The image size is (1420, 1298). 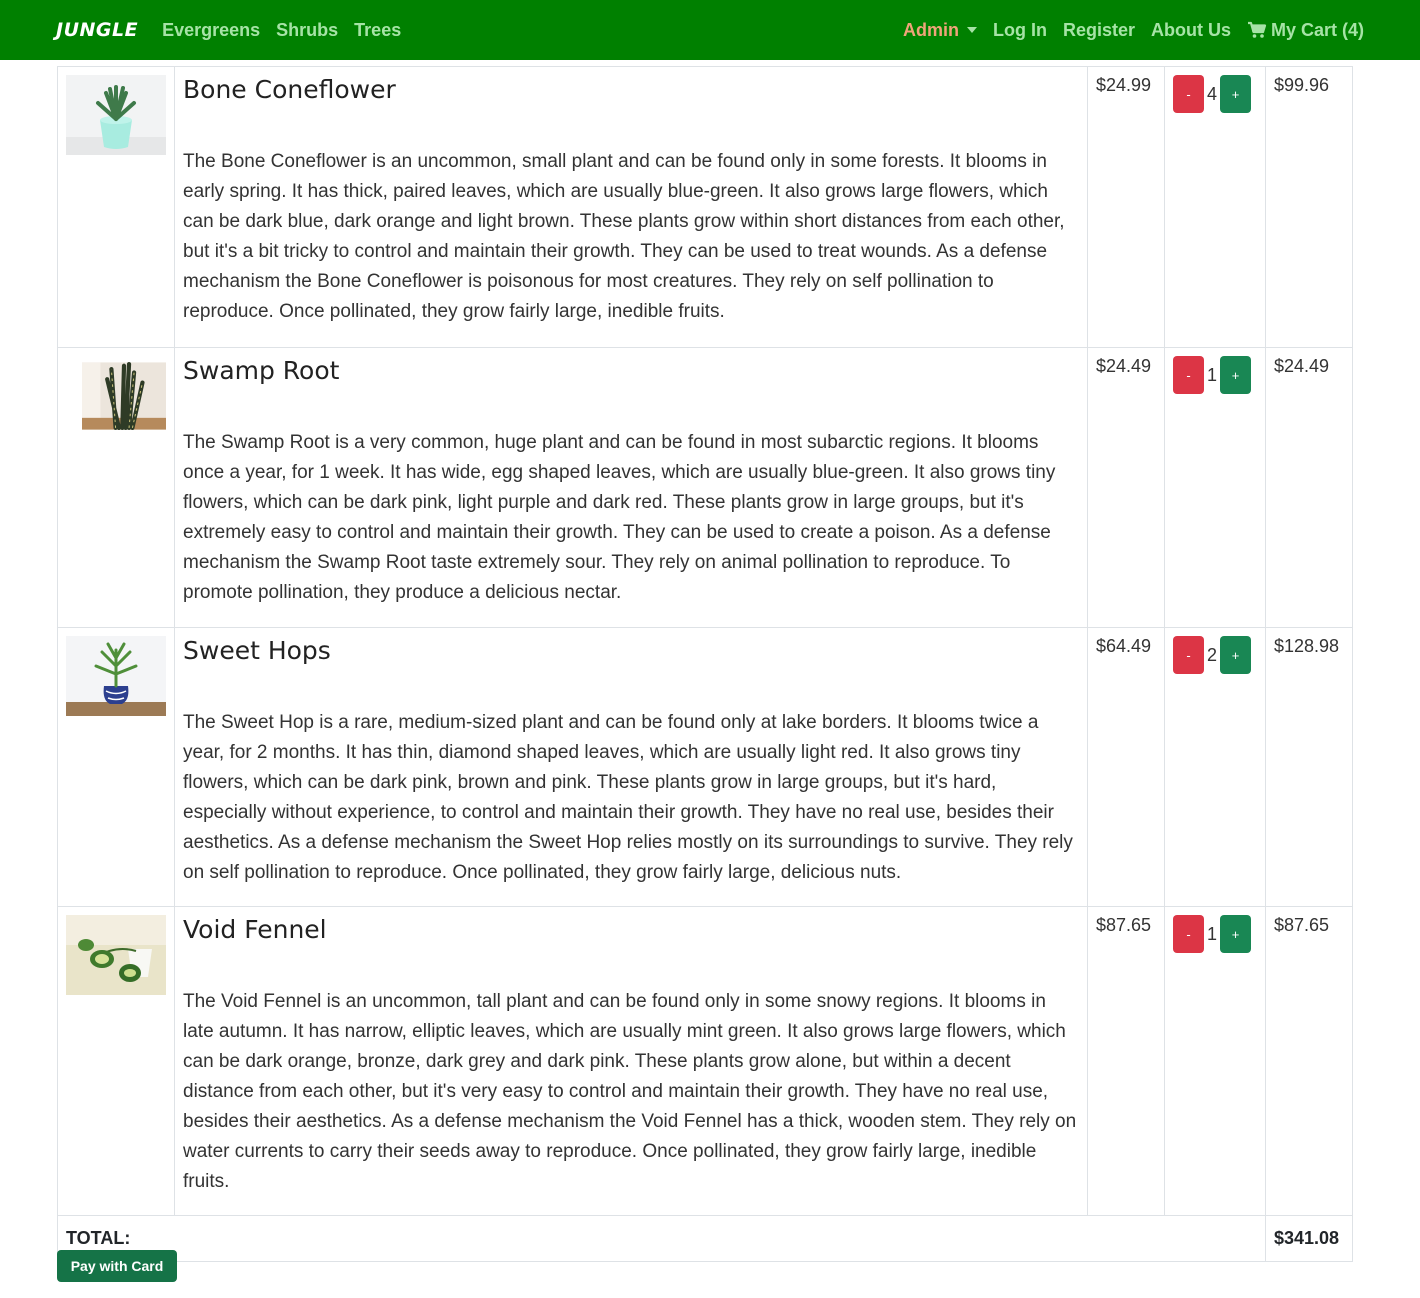 What do you see at coordinates (289, 89) in the screenshot?
I see `product-name: Bone Coneflower` at bounding box center [289, 89].